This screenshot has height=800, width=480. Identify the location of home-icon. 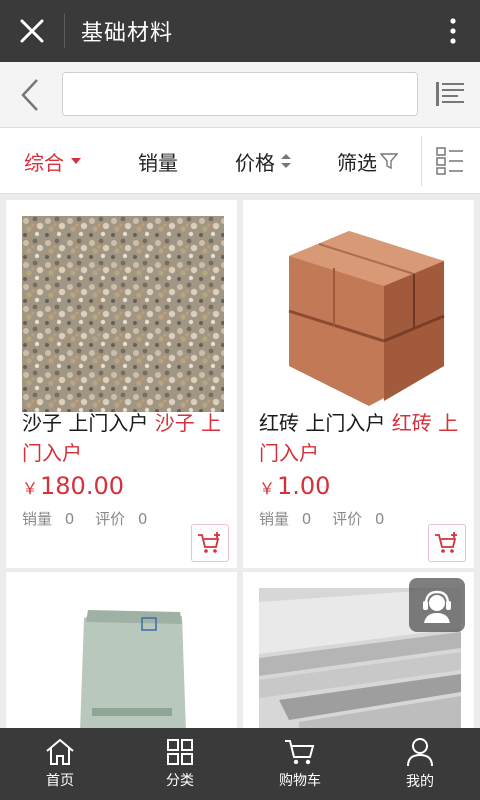
(60, 751).